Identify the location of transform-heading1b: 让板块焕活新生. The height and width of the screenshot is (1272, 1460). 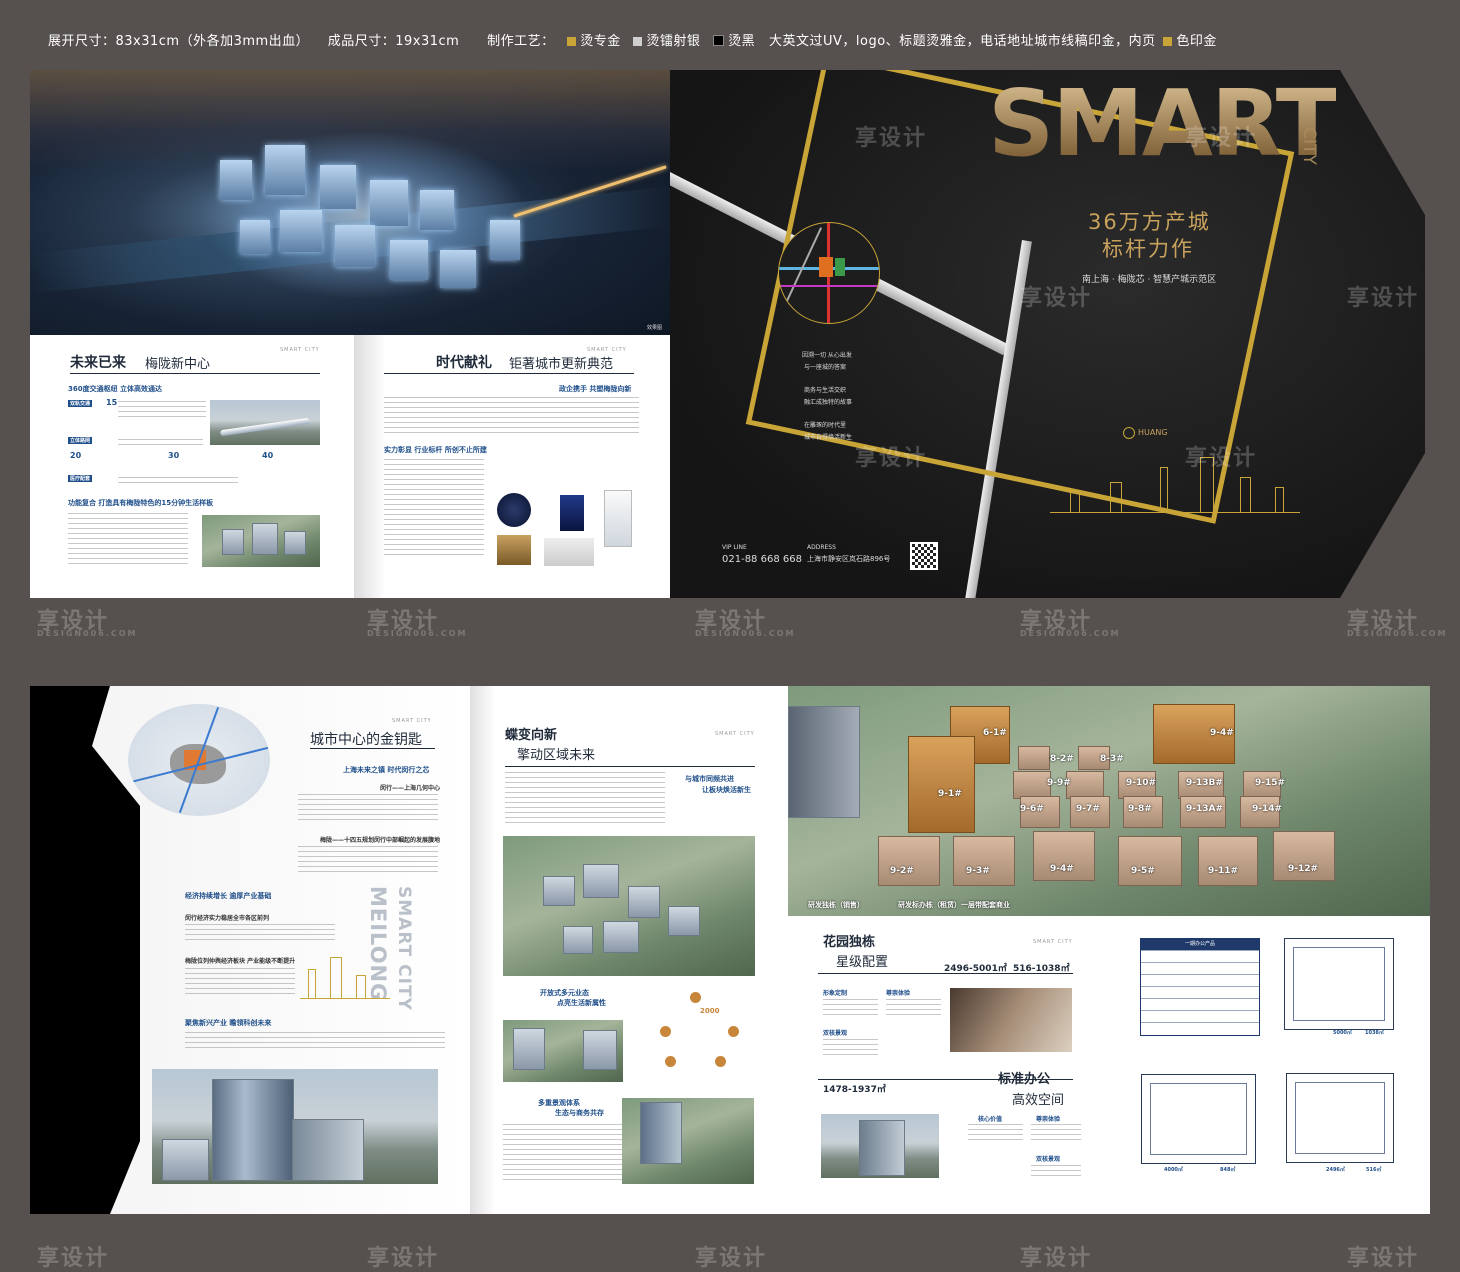
(726, 790).